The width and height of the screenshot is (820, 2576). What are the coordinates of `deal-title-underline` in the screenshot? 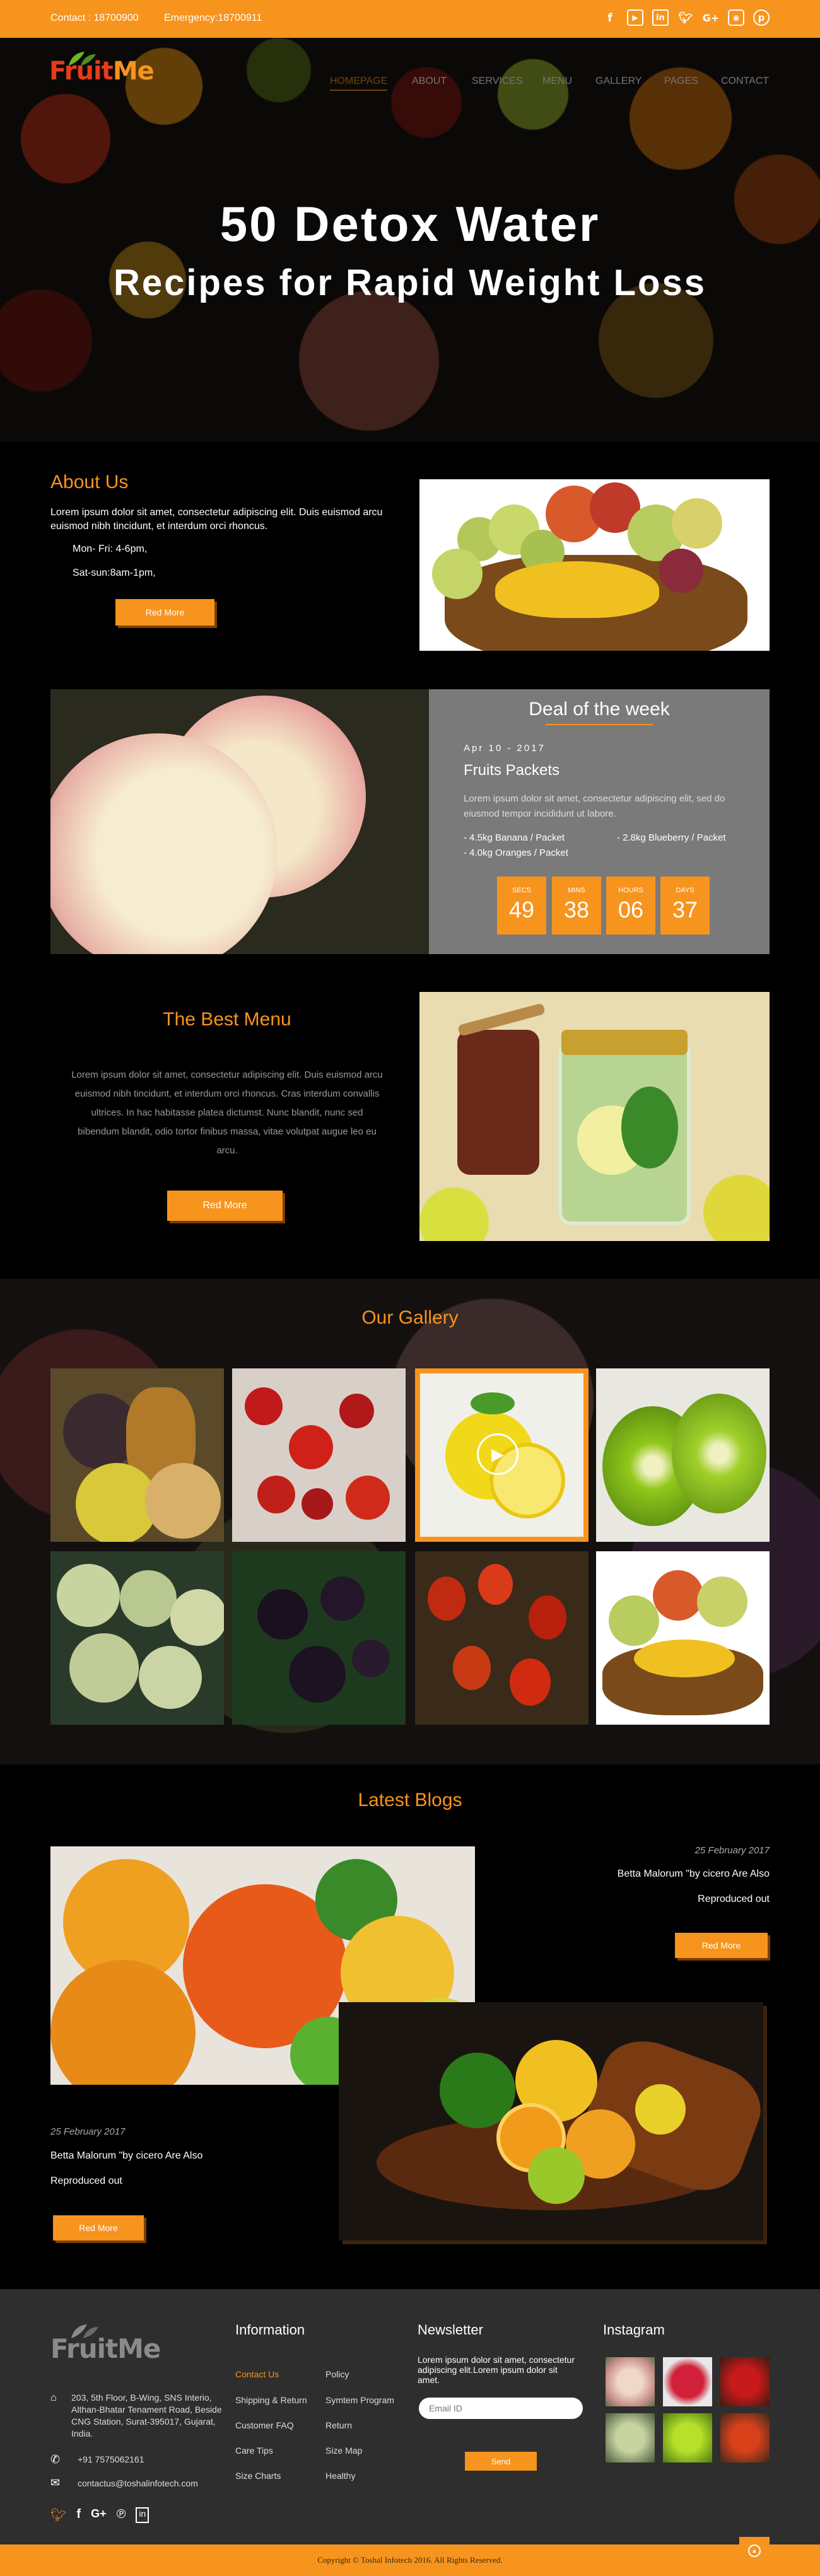 It's located at (599, 725).